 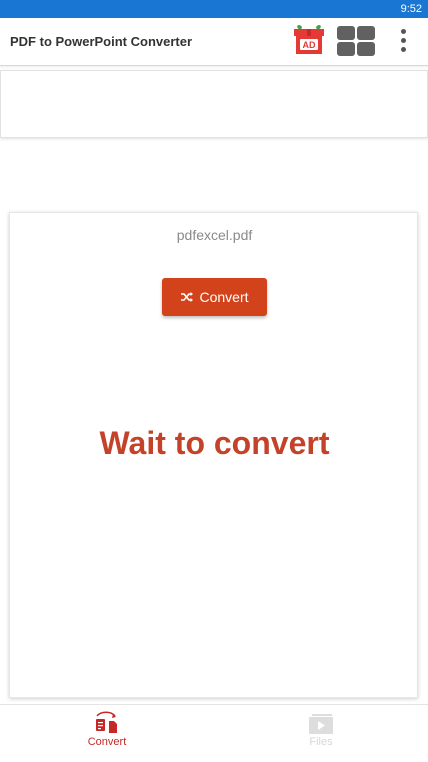 I want to click on grid-view-button, so click(x=356, y=41).